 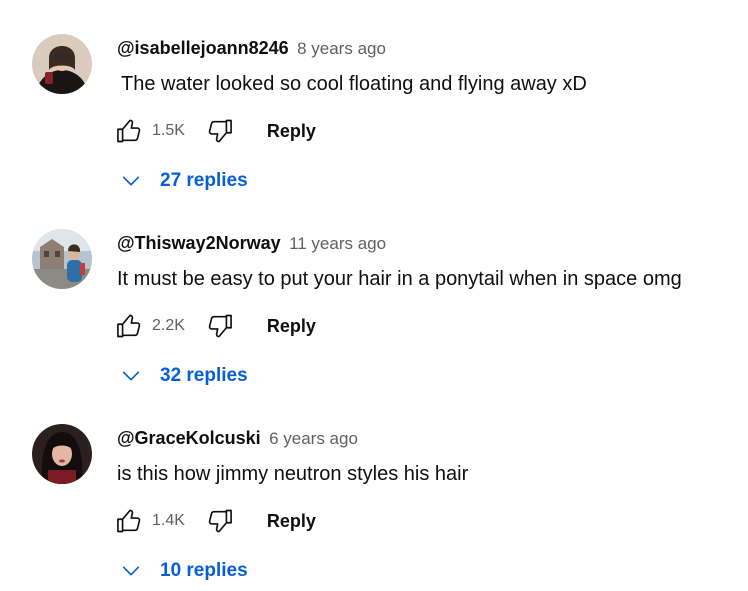 What do you see at coordinates (204, 570) in the screenshot?
I see `replies-count-label: 10 replies` at bounding box center [204, 570].